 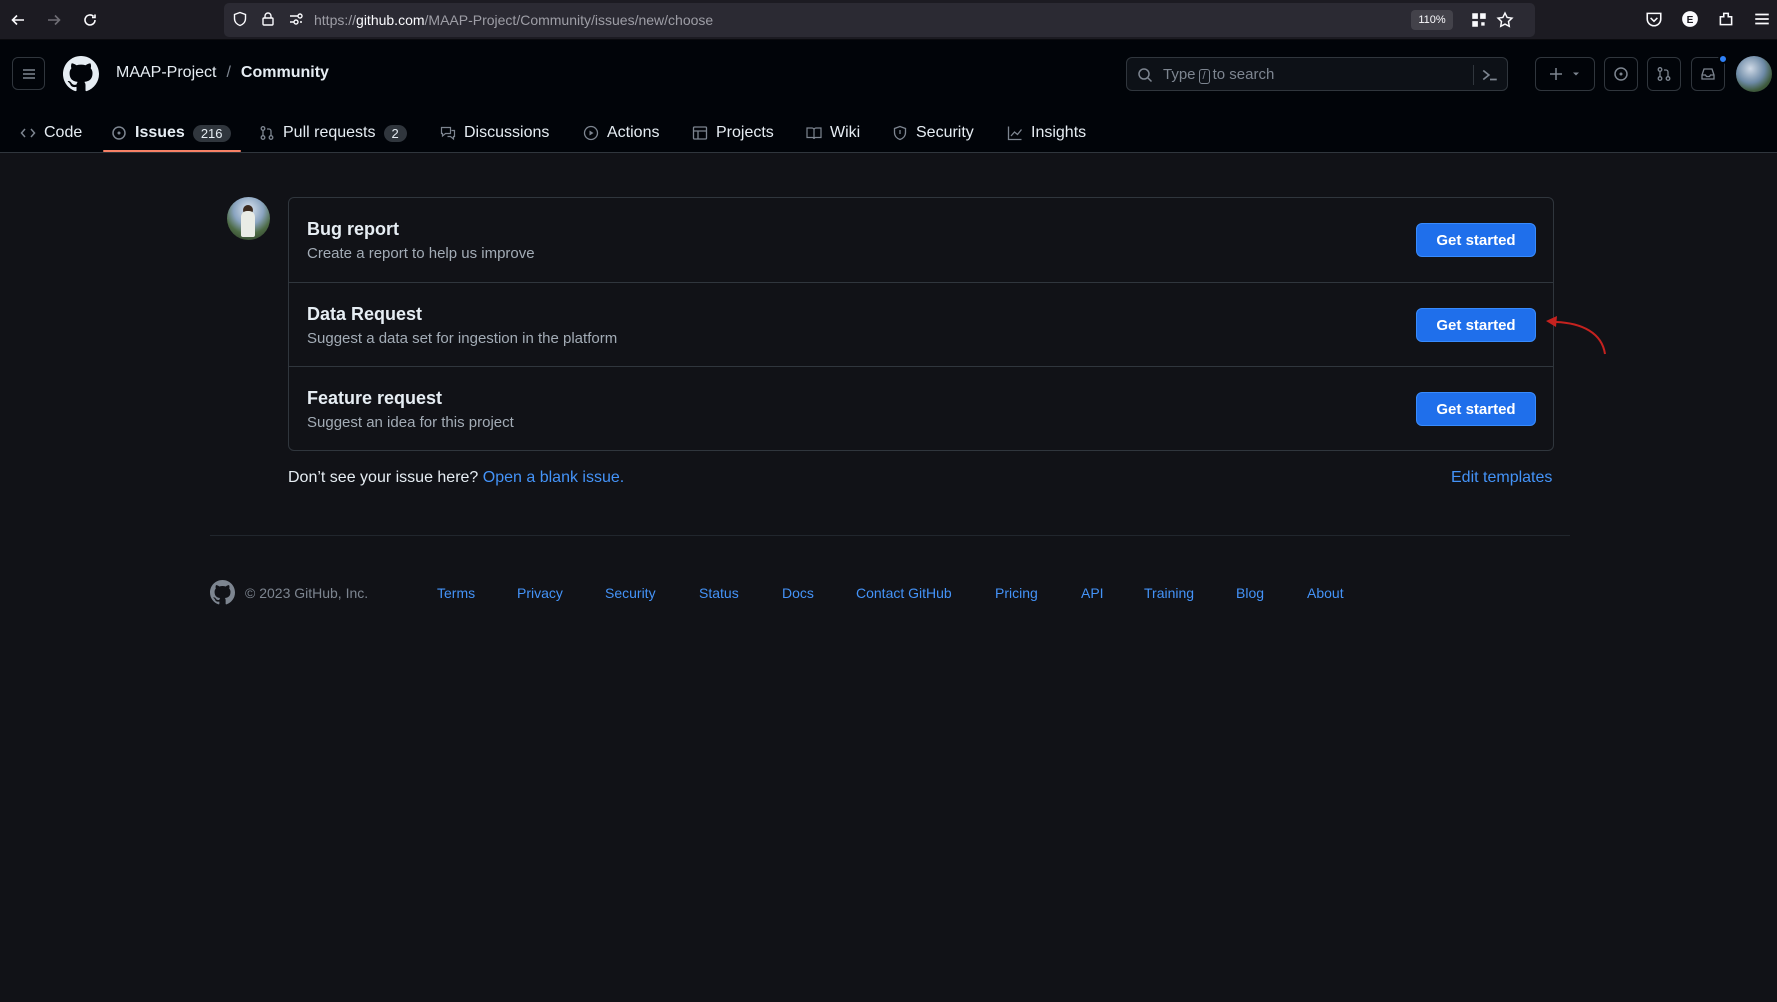 I want to click on zoom-level-badge: 110%, so click(x=1432, y=20).